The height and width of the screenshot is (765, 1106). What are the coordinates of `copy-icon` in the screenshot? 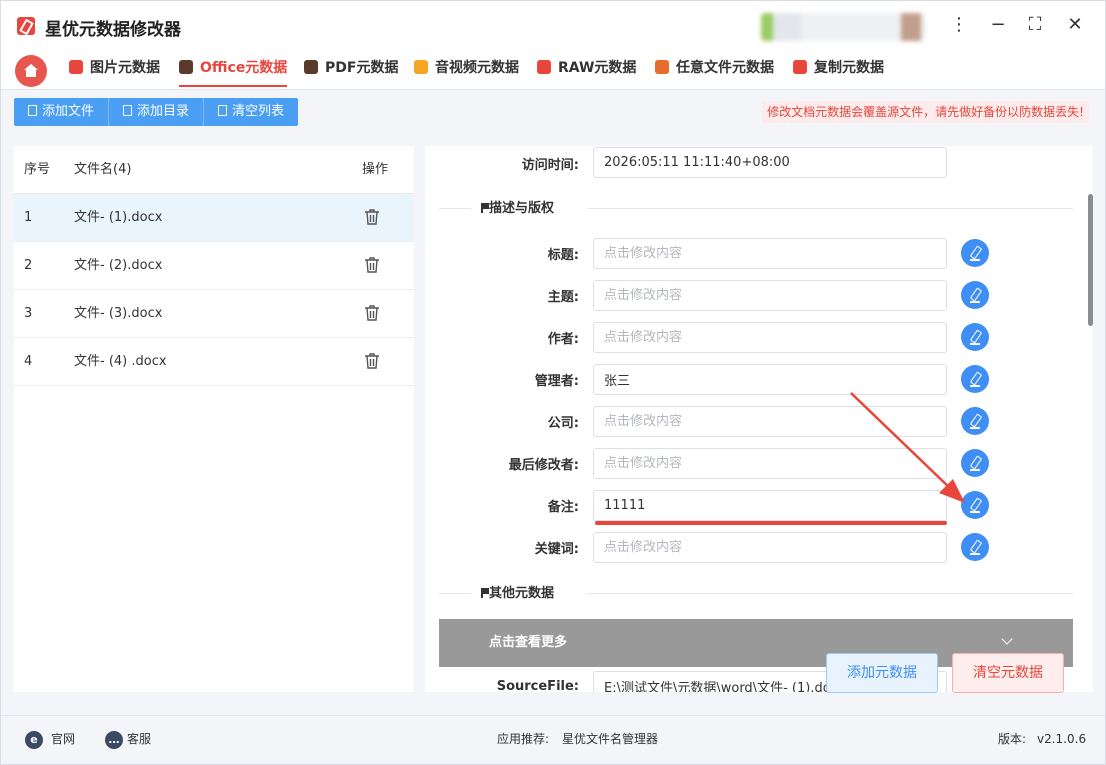 It's located at (800, 67).